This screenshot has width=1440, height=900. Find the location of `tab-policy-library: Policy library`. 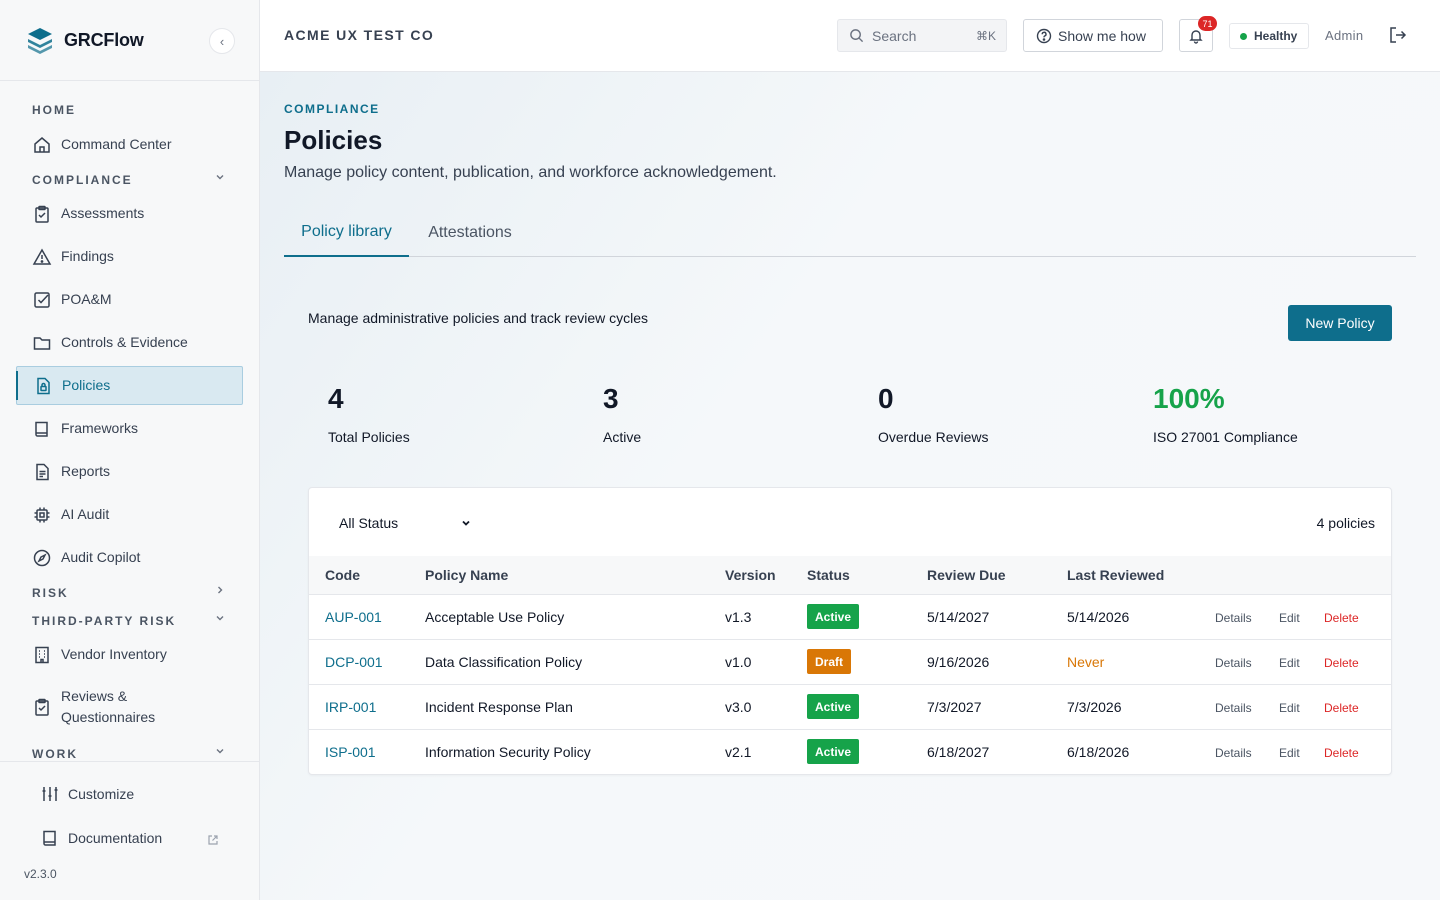

tab-policy-library: Policy library is located at coordinates (346, 235).